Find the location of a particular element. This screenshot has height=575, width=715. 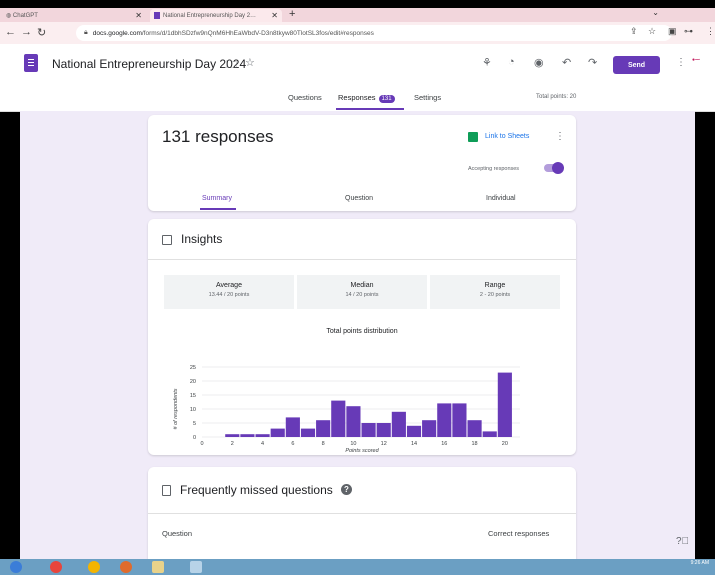

x-tick-label: 4 is located at coordinates (262, 444).